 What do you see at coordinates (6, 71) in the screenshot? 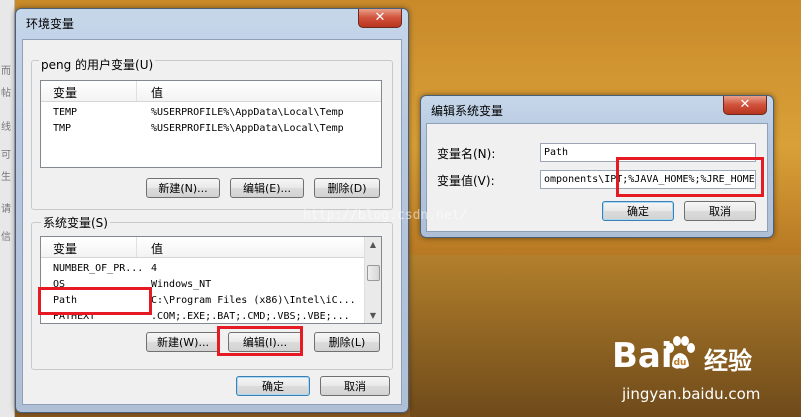
I see `side-char: 而` at bounding box center [6, 71].